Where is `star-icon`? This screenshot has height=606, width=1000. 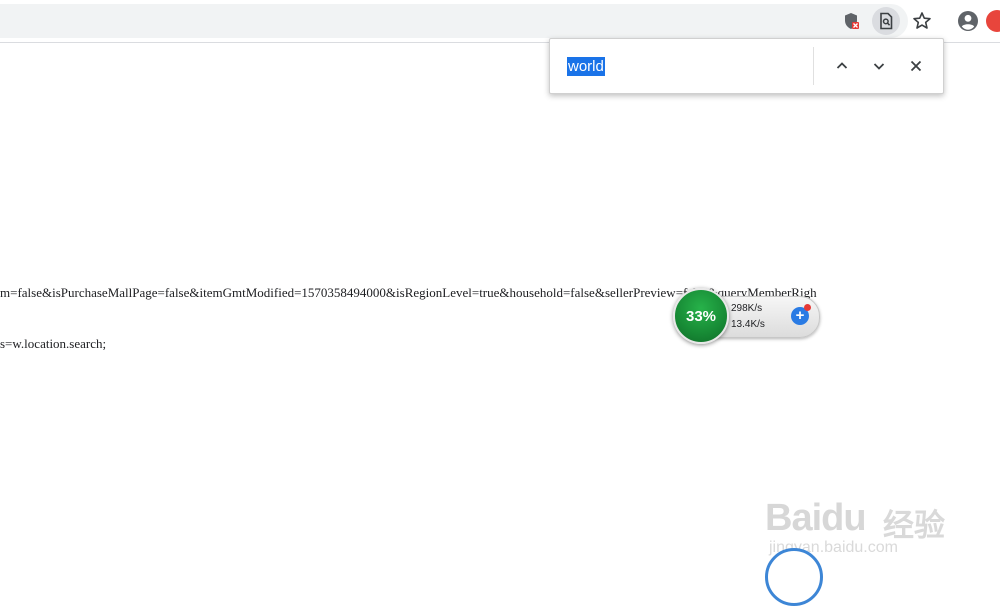 star-icon is located at coordinates (922, 21).